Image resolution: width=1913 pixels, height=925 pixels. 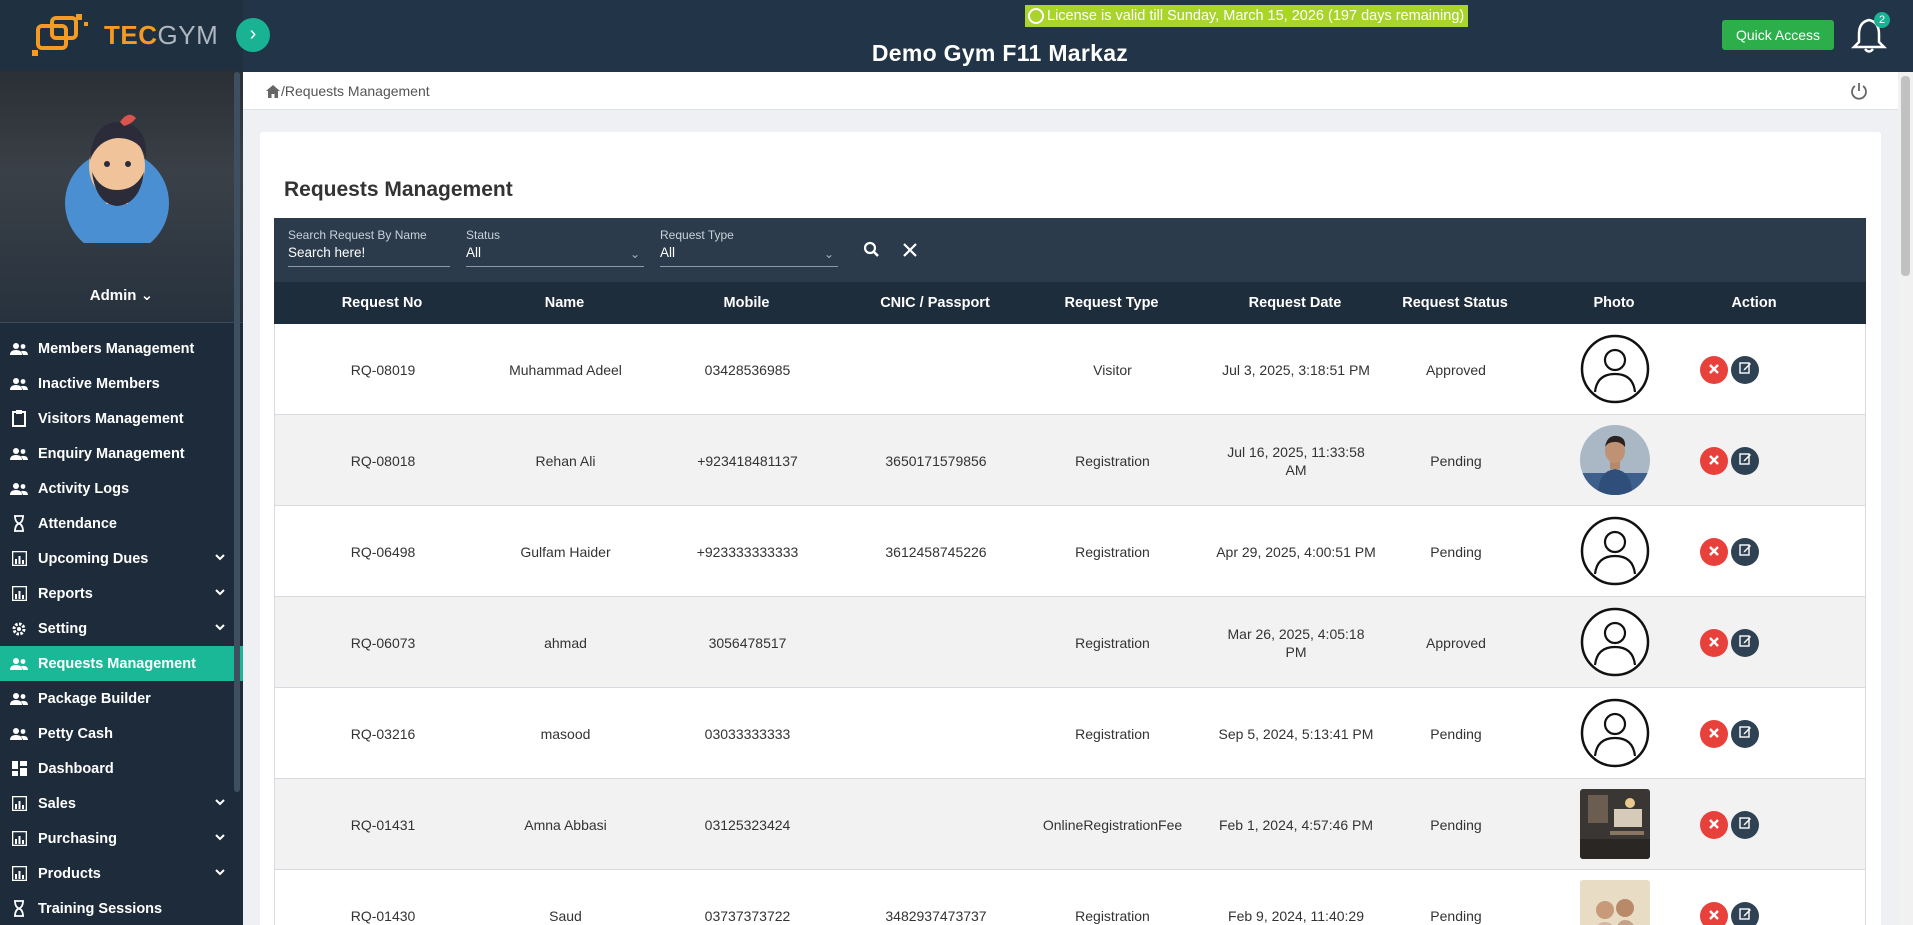 What do you see at coordinates (1754, 303) in the screenshot?
I see `column-header-action: Action` at bounding box center [1754, 303].